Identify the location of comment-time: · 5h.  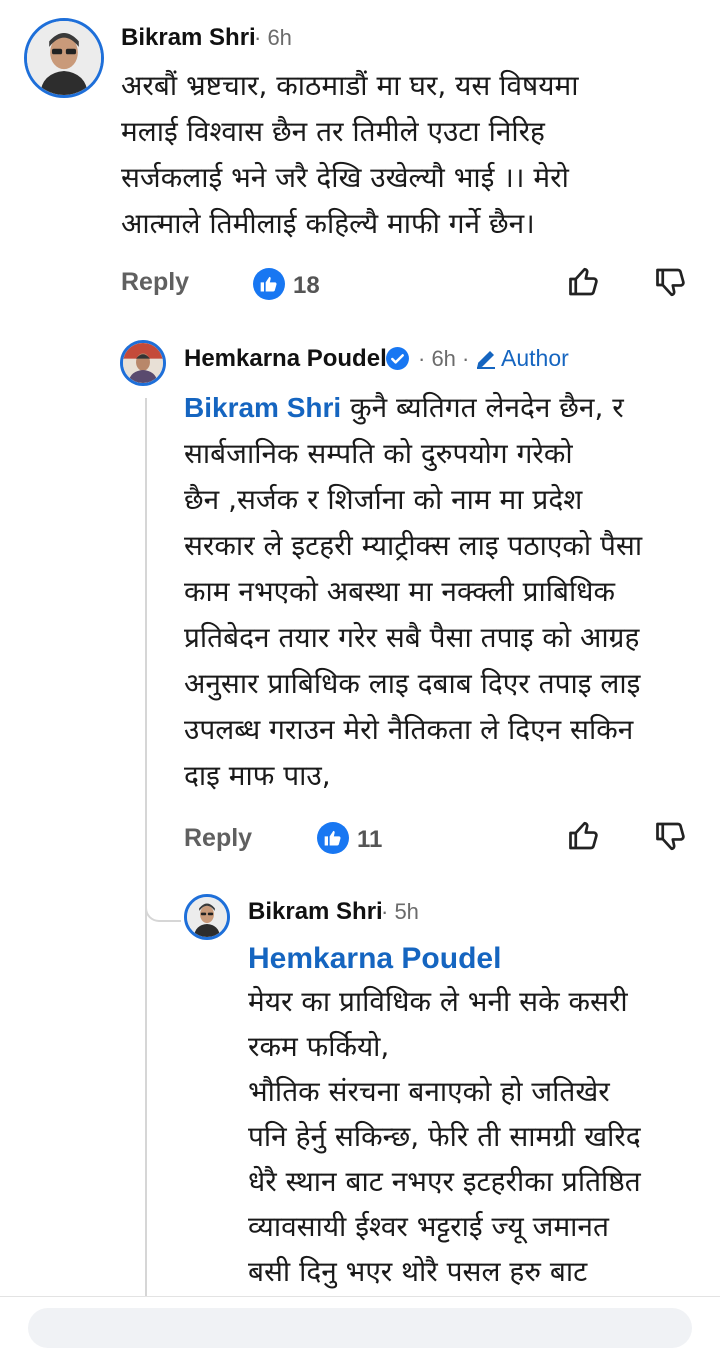
(400, 911).